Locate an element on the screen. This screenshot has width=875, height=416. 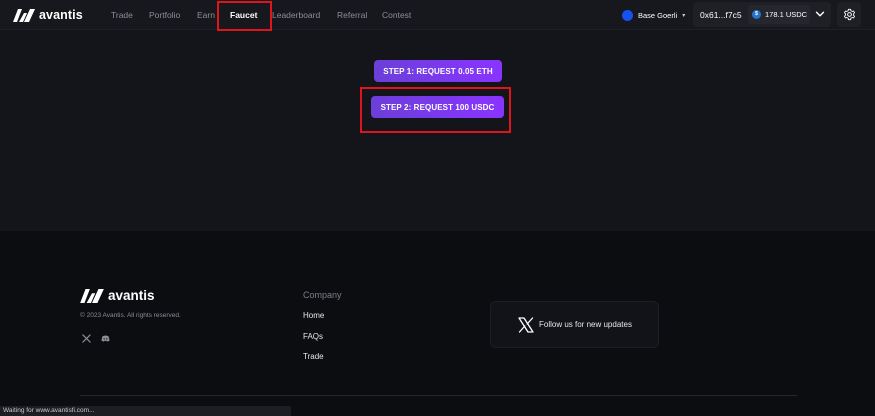
request-usdc-button: STEP 2: REQUEST 100 USDC is located at coordinates (437, 107).